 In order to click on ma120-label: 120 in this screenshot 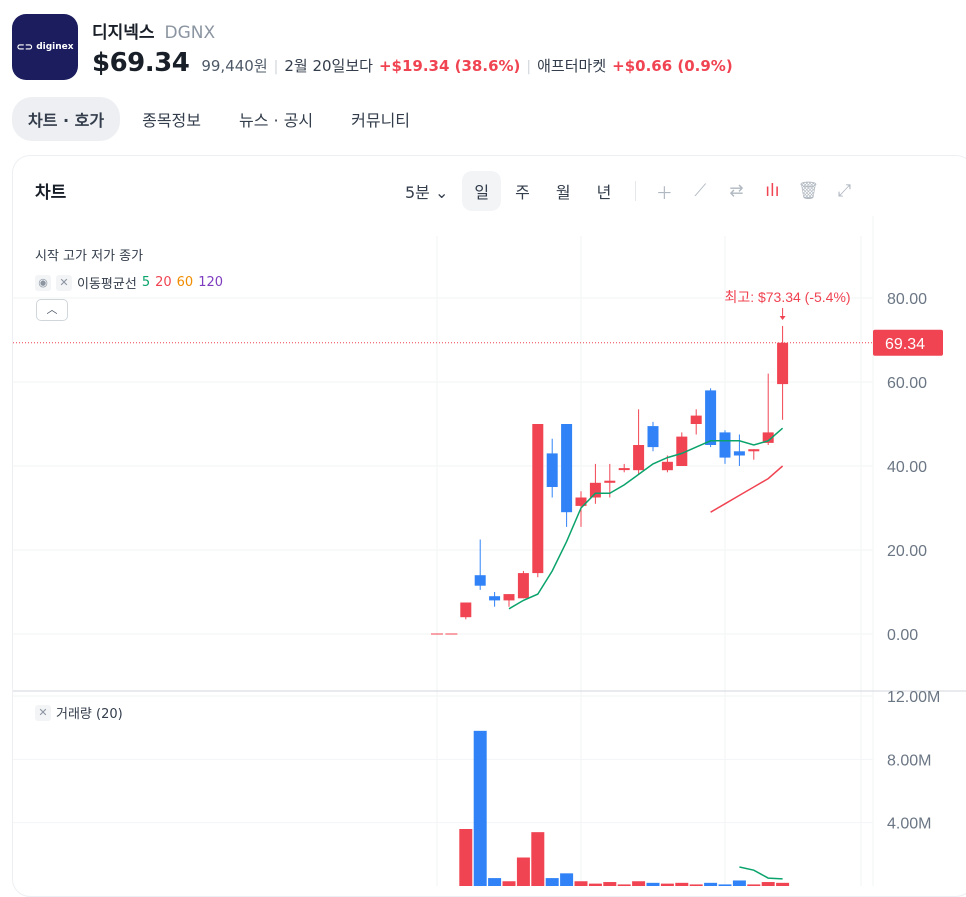, I will do `click(211, 282)`.